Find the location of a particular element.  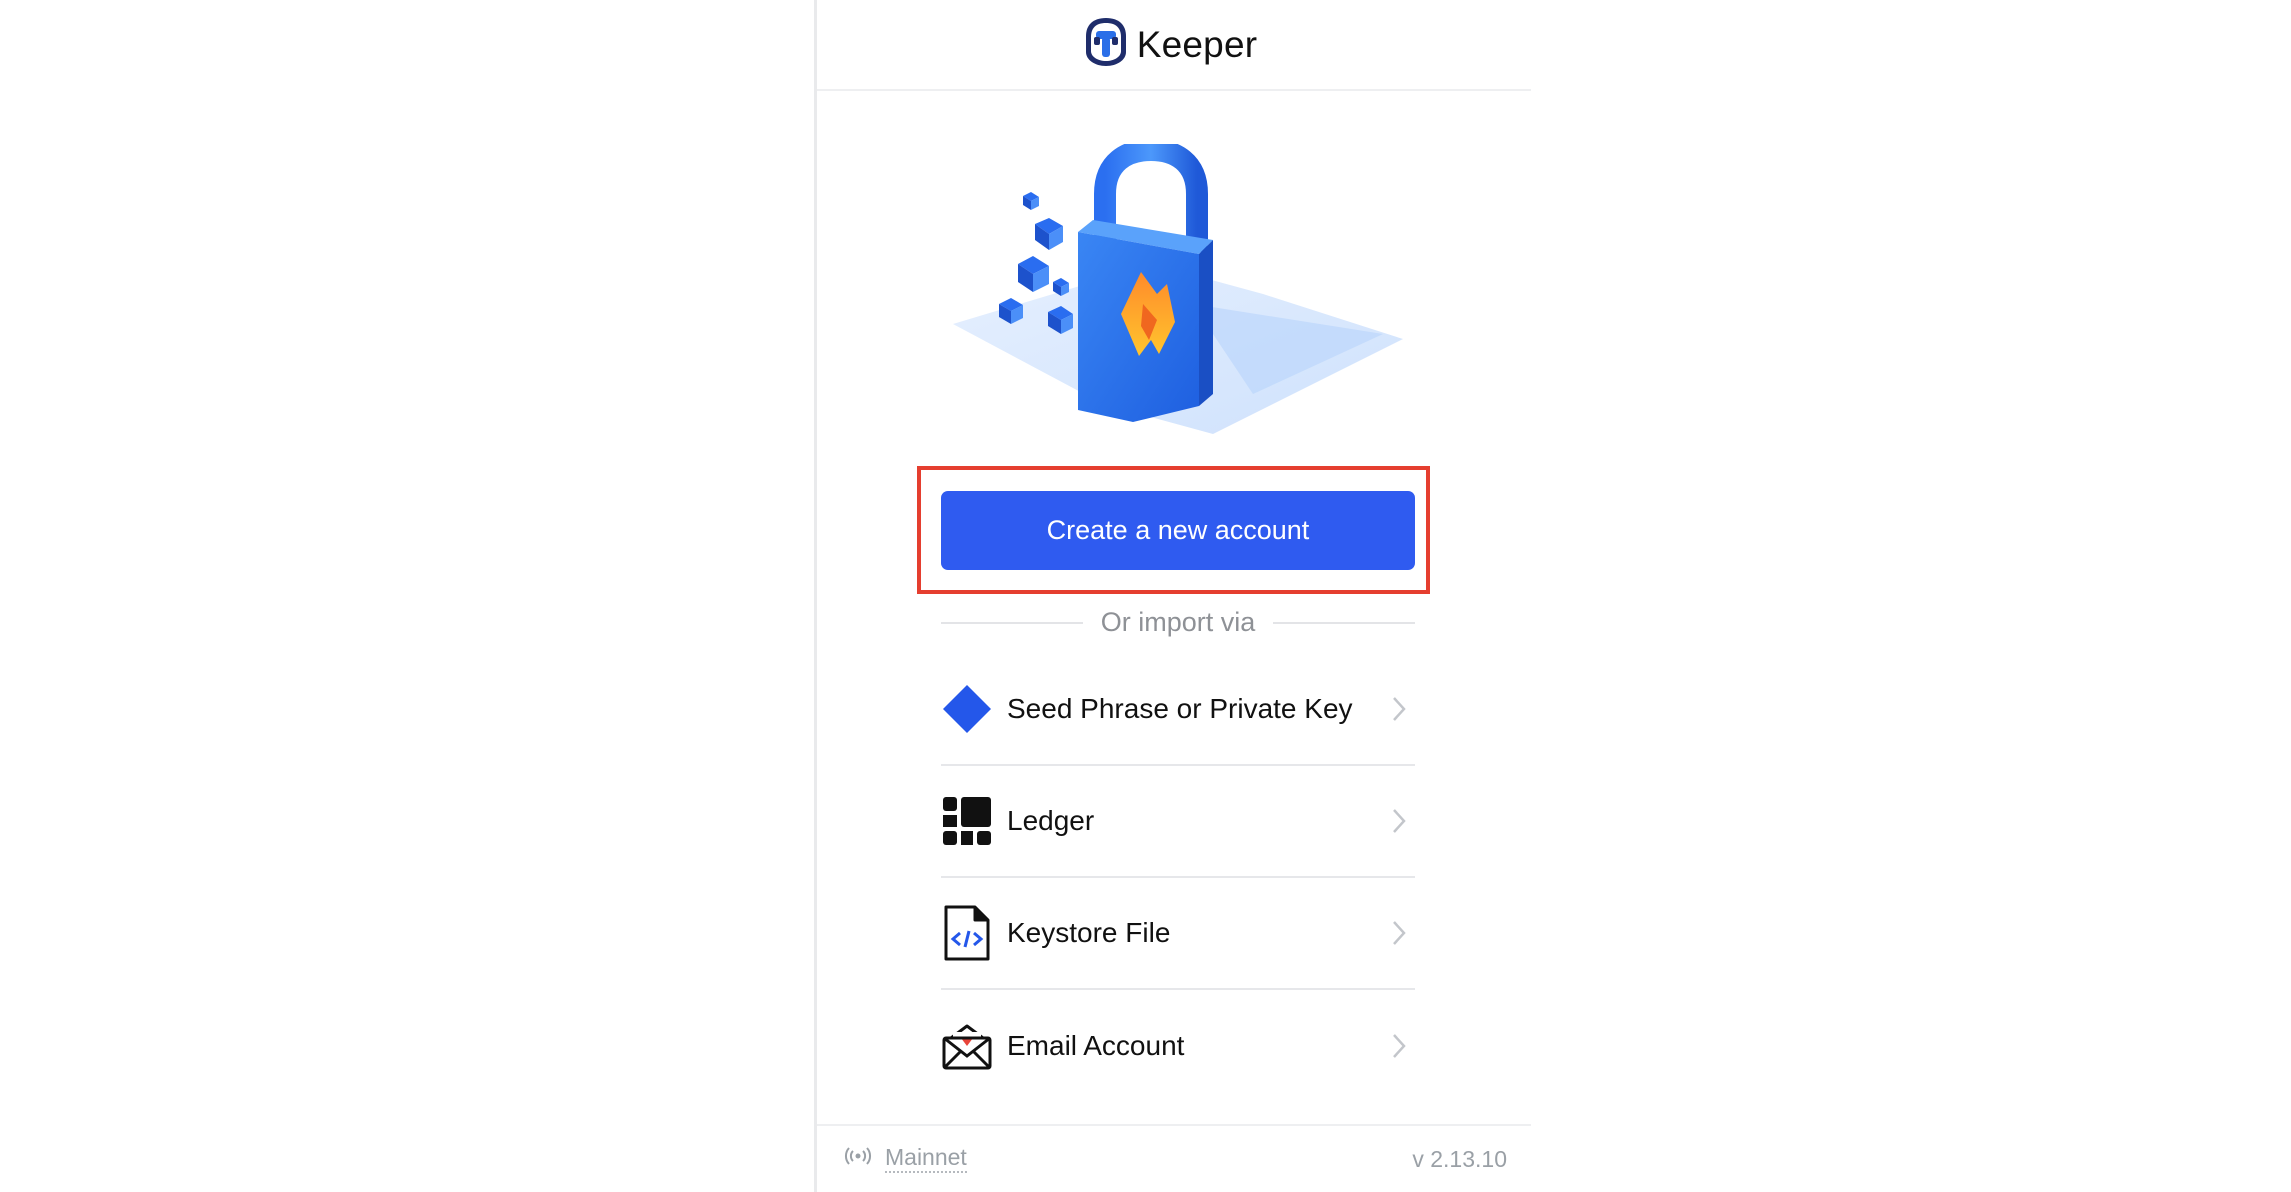

envelope-icon is located at coordinates (967, 1046).